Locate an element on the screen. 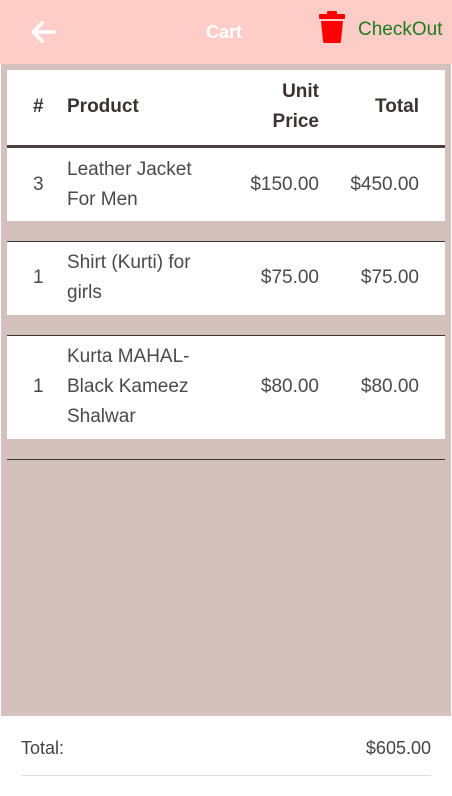 This screenshot has height=796, width=452. table-row: 1 Shirt (Kurti) for girls $75.00 $75.00 is located at coordinates (226, 278).